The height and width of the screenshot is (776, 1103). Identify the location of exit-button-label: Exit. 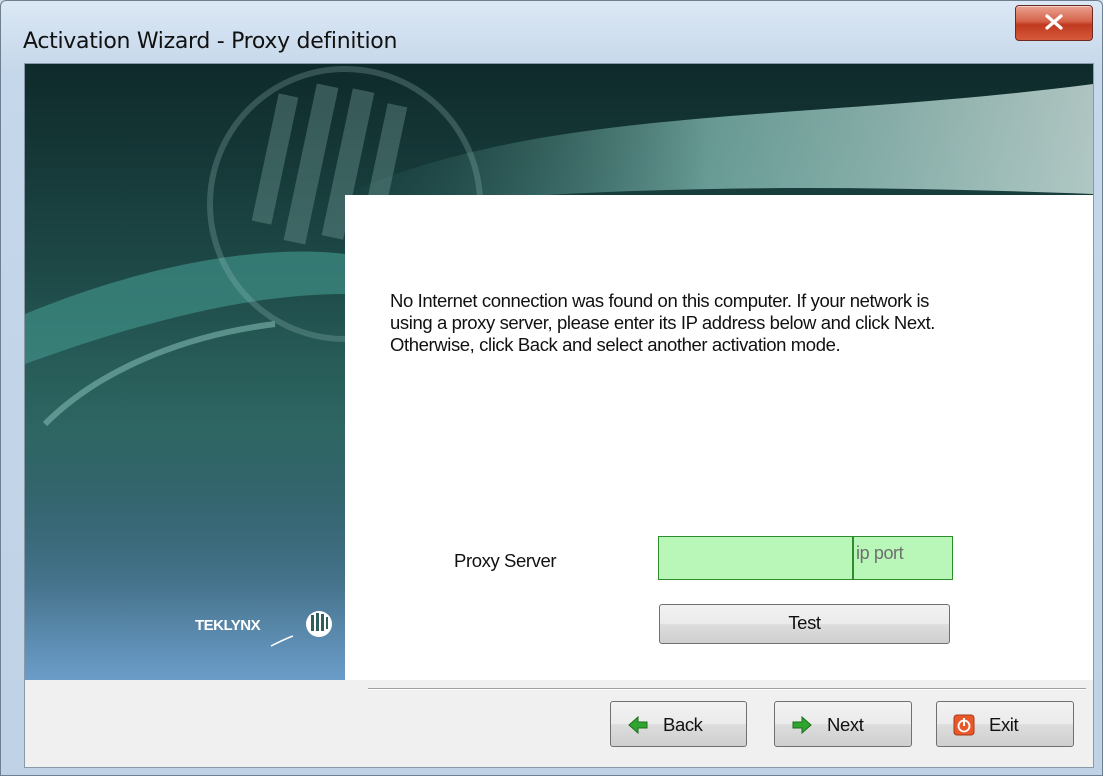
(1004, 724).